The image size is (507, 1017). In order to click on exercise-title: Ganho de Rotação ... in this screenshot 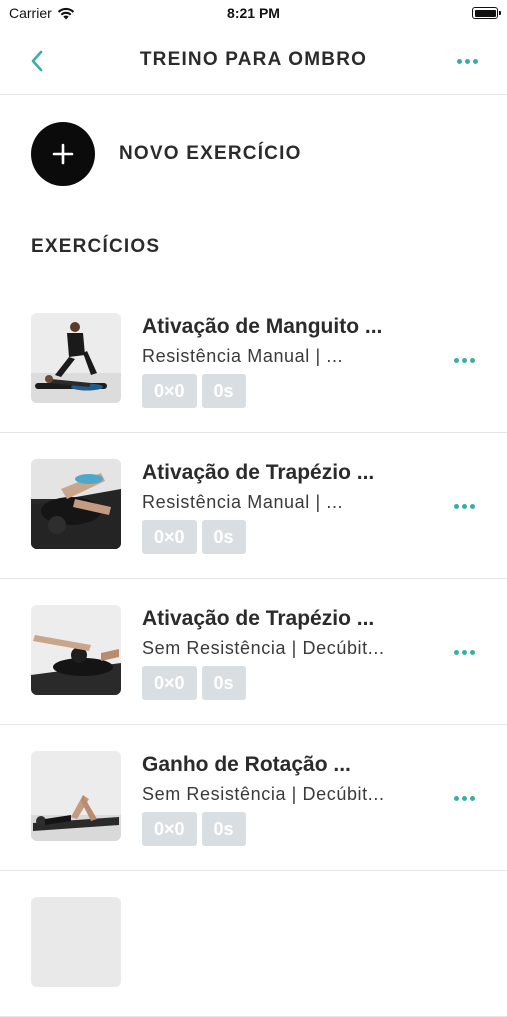, I will do `click(246, 764)`.